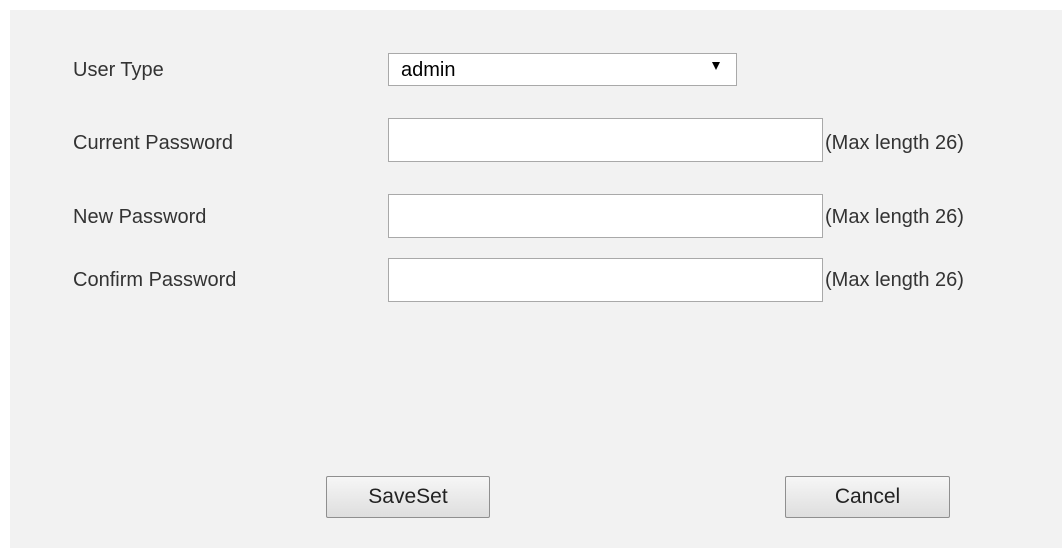 The height and width of the screenshot is (548, 1062). Describe the element at coordinates (894, 280) in the screenshot. I see `confirm-password-hint: (Max length 26)` at that location.